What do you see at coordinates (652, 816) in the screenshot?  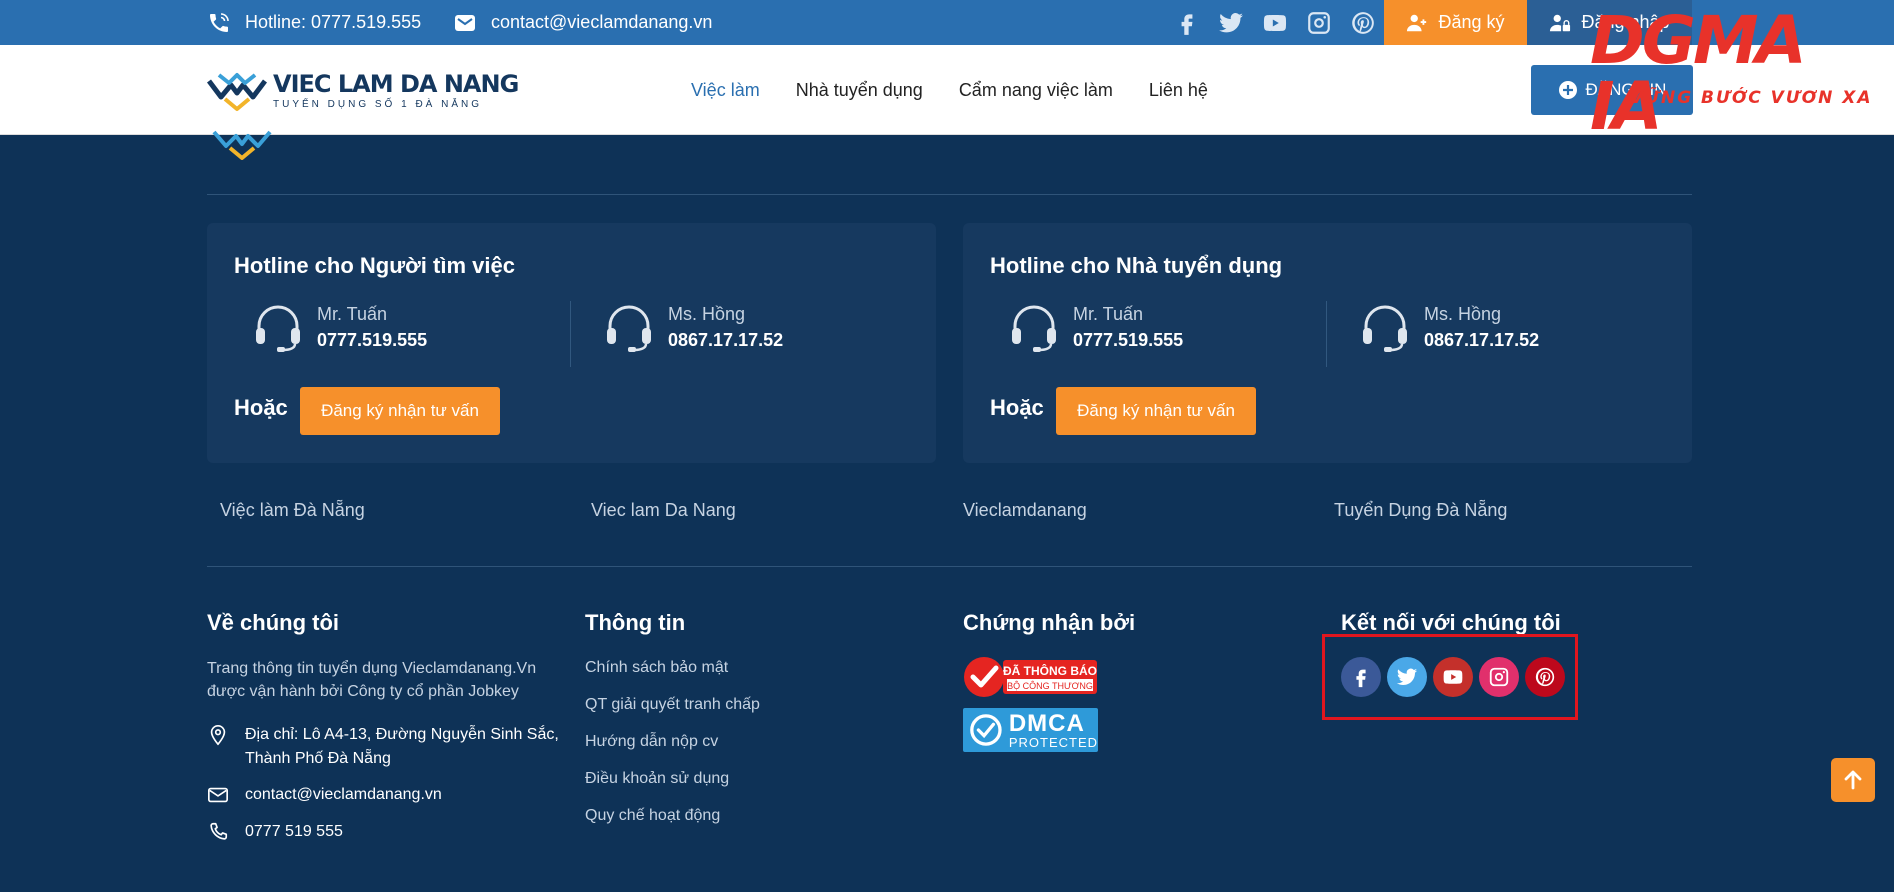 I see `footer-link-regulations: Quy chế hoạt động` at bounding box center [652, 816].